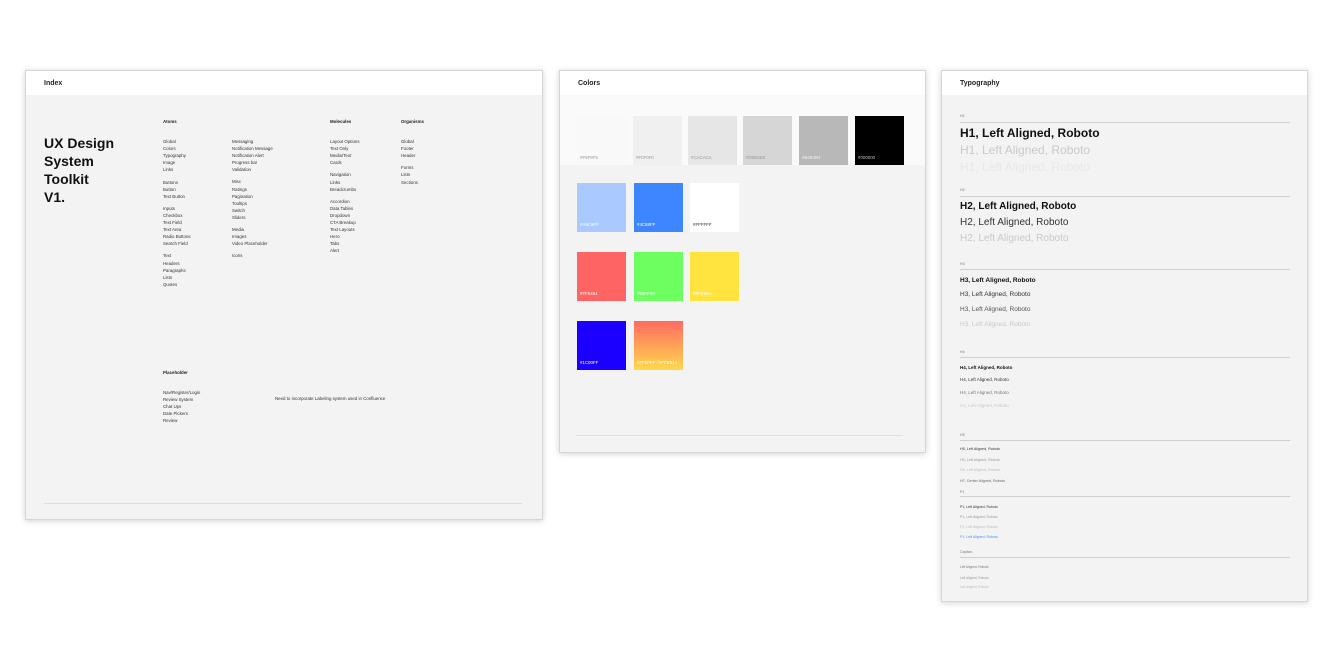  What do you see at coordinates (94, 170) in the screenshot?
I see `toolkit-title: UX Design System Toolkit V1.` at bounding box center [94, 170].